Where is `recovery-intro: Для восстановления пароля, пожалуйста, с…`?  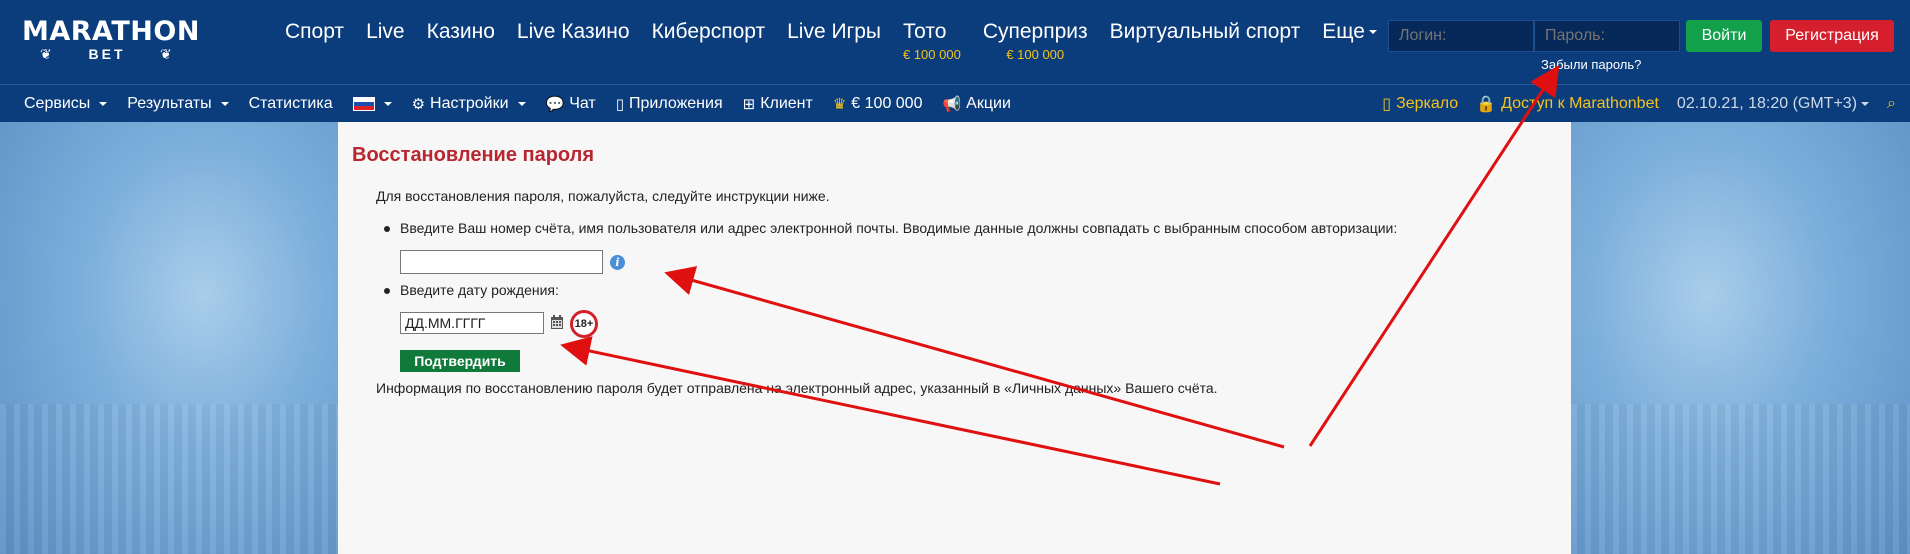 recovery-intro: Для восстановления пароля, пожалуйста, с… is located at coordinates (603, 196).